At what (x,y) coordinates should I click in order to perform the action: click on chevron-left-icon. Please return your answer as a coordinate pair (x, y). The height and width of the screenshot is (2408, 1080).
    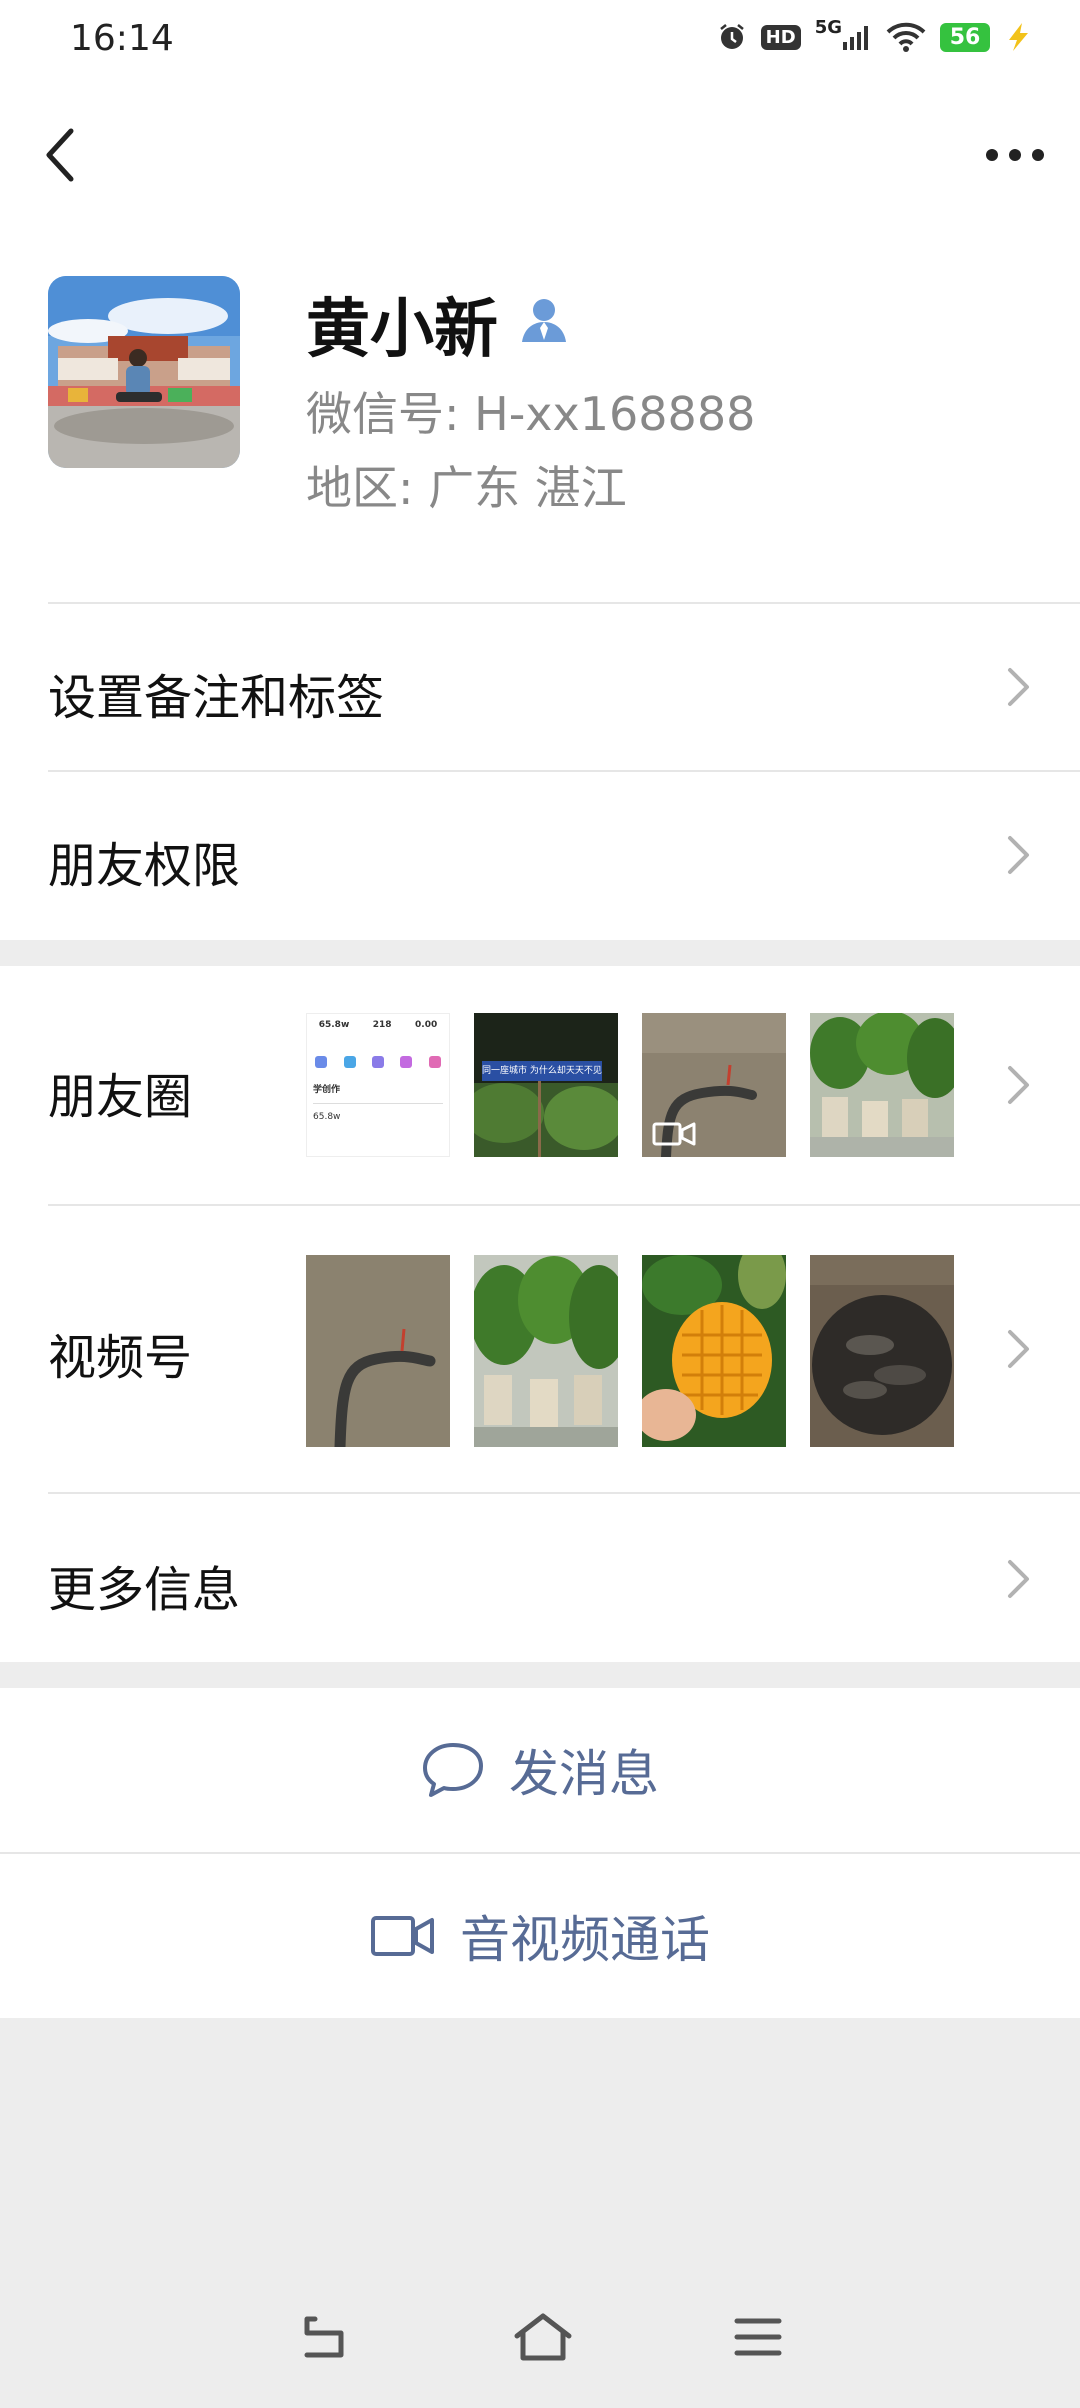
    Looking at the image, I should click on (60, 155).